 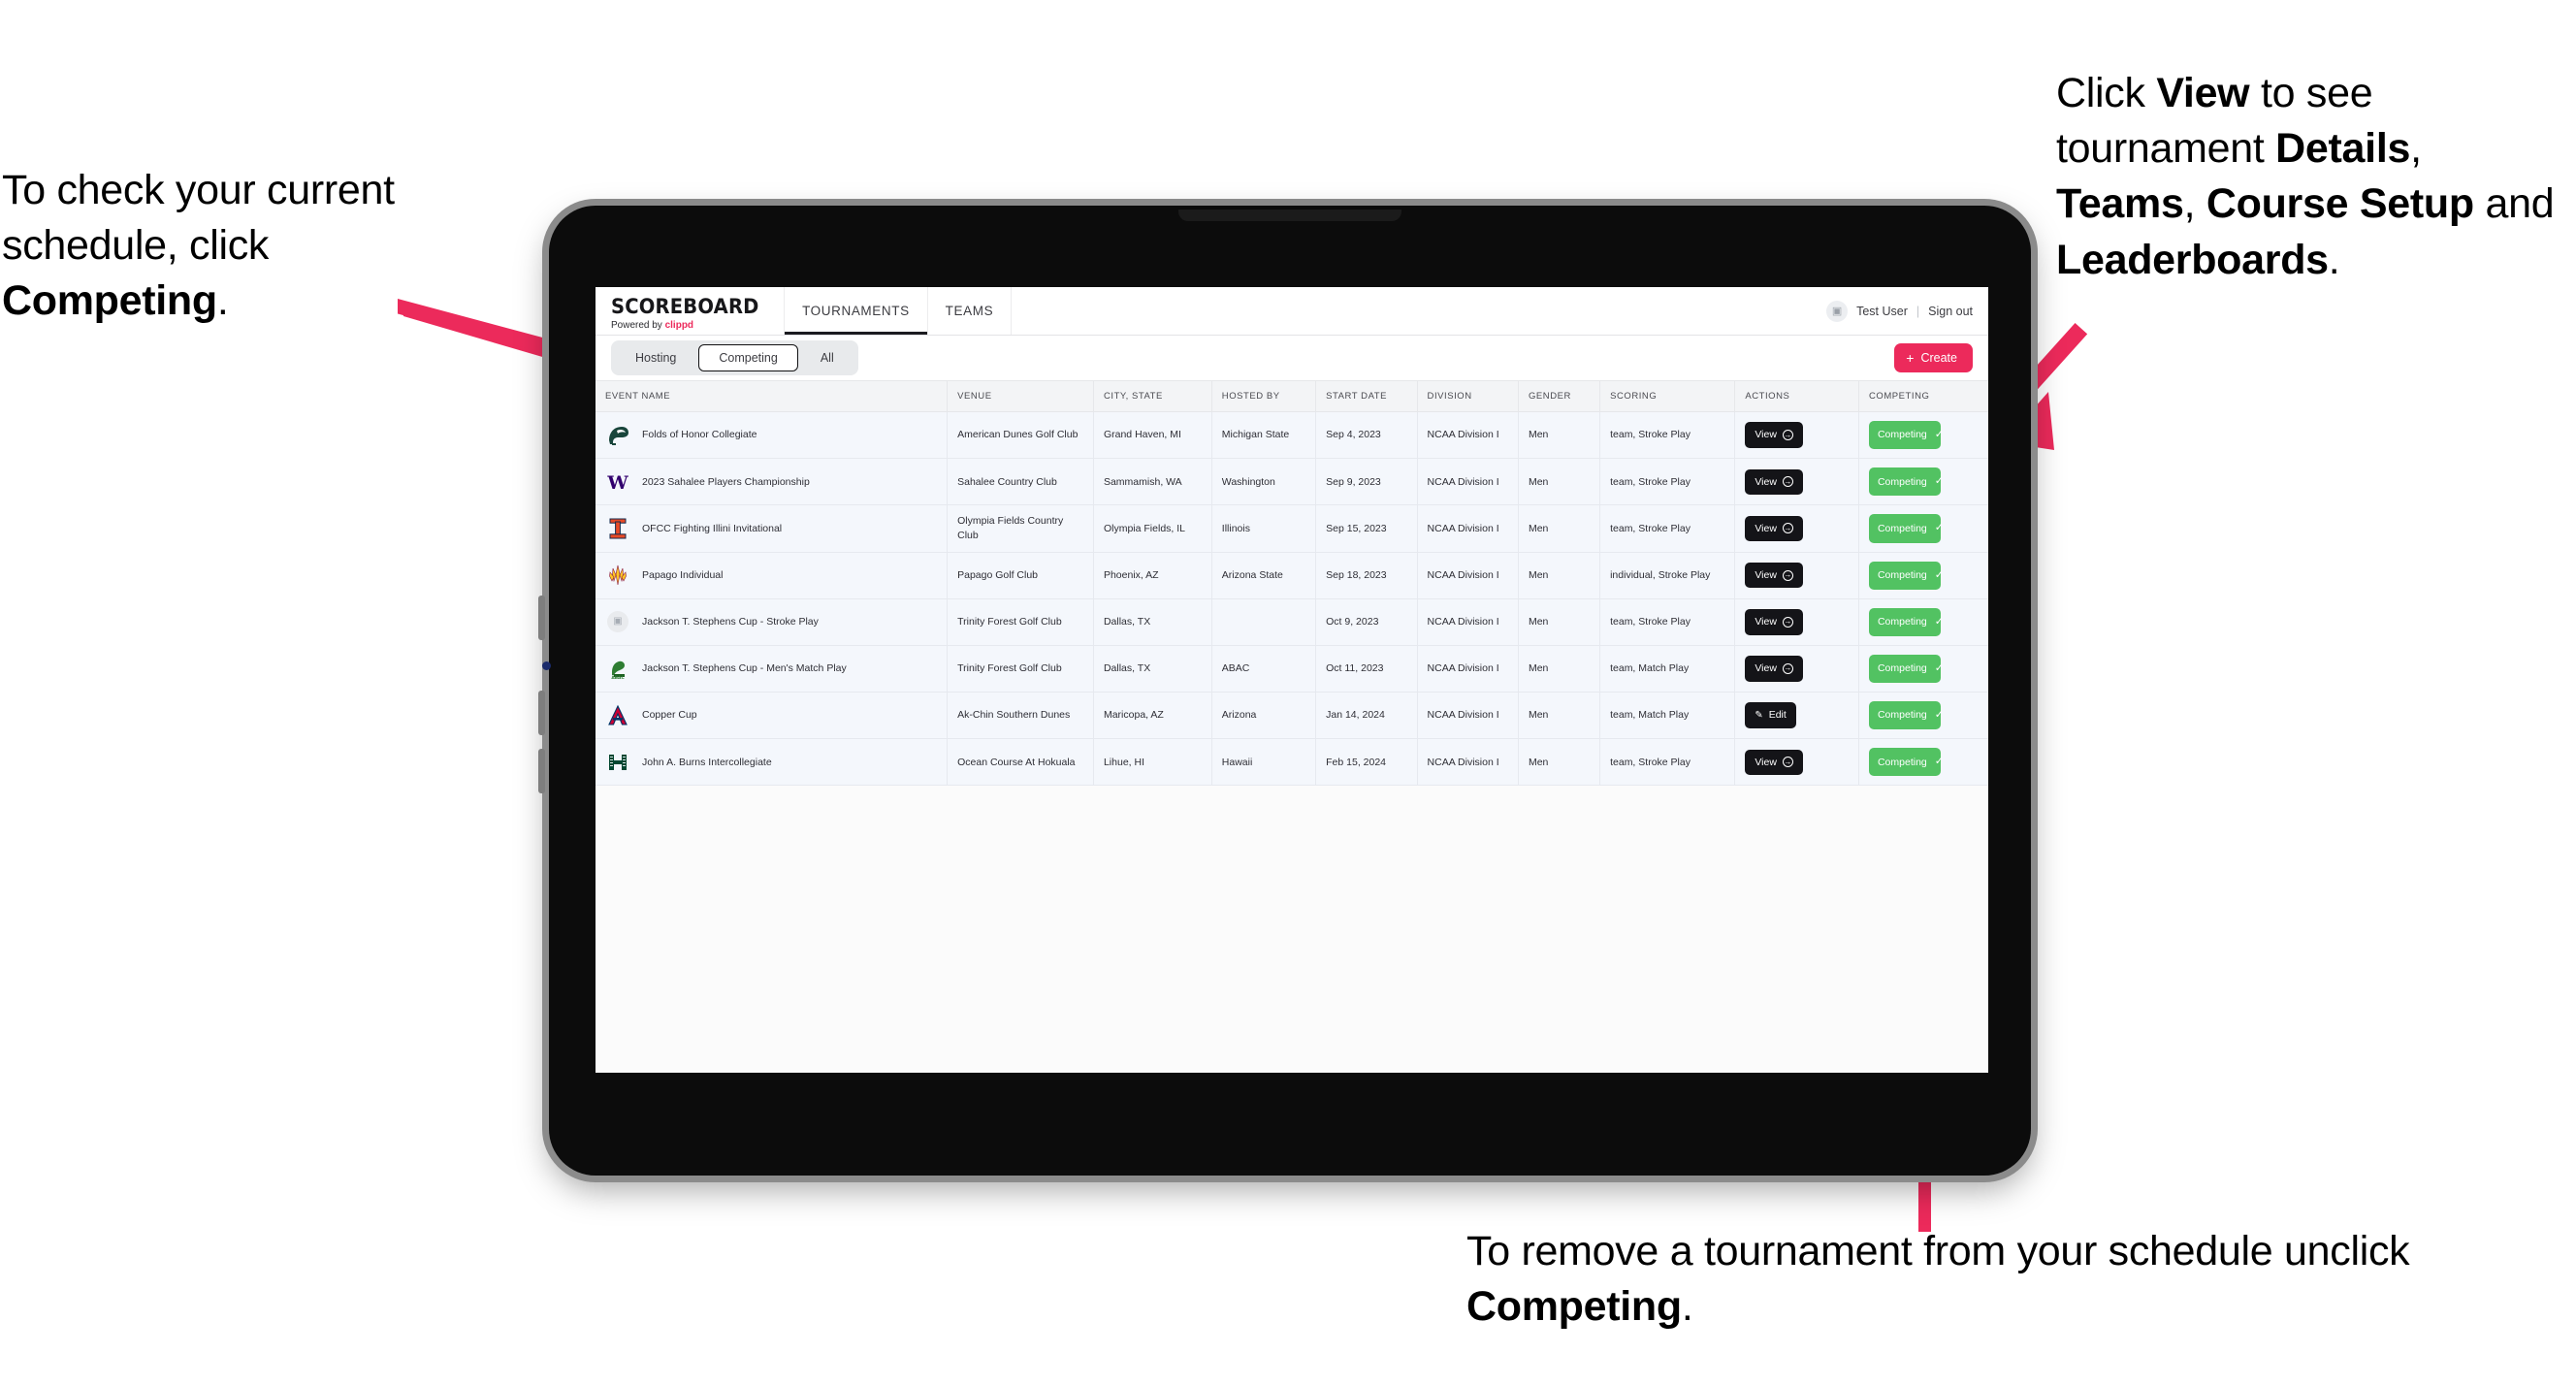 I want to click on cell-event-name: ▣ Jackson T. Stephens Cup - Stroke Play, so click(x=772, y=622).